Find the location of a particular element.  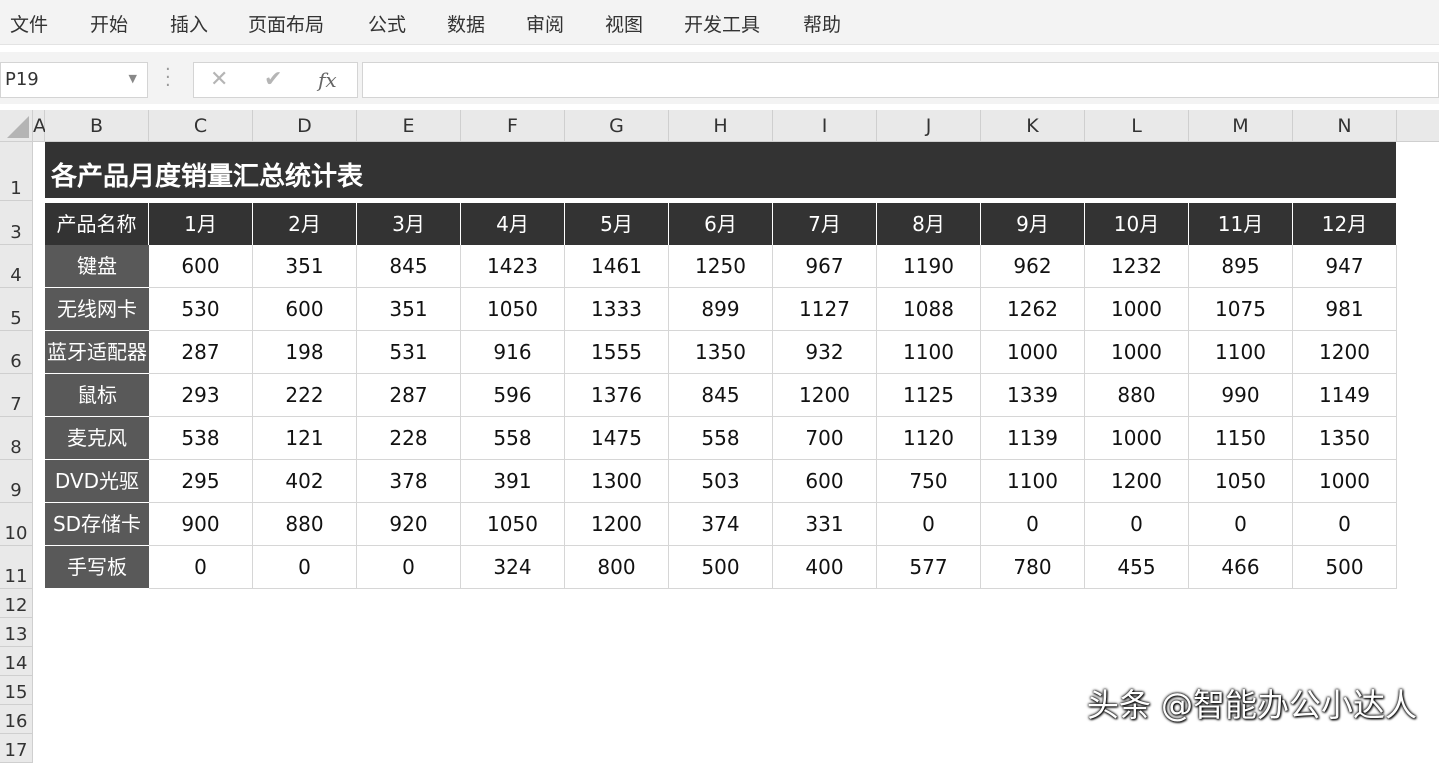

row-header: 14 is located at coordinates (16, 661).